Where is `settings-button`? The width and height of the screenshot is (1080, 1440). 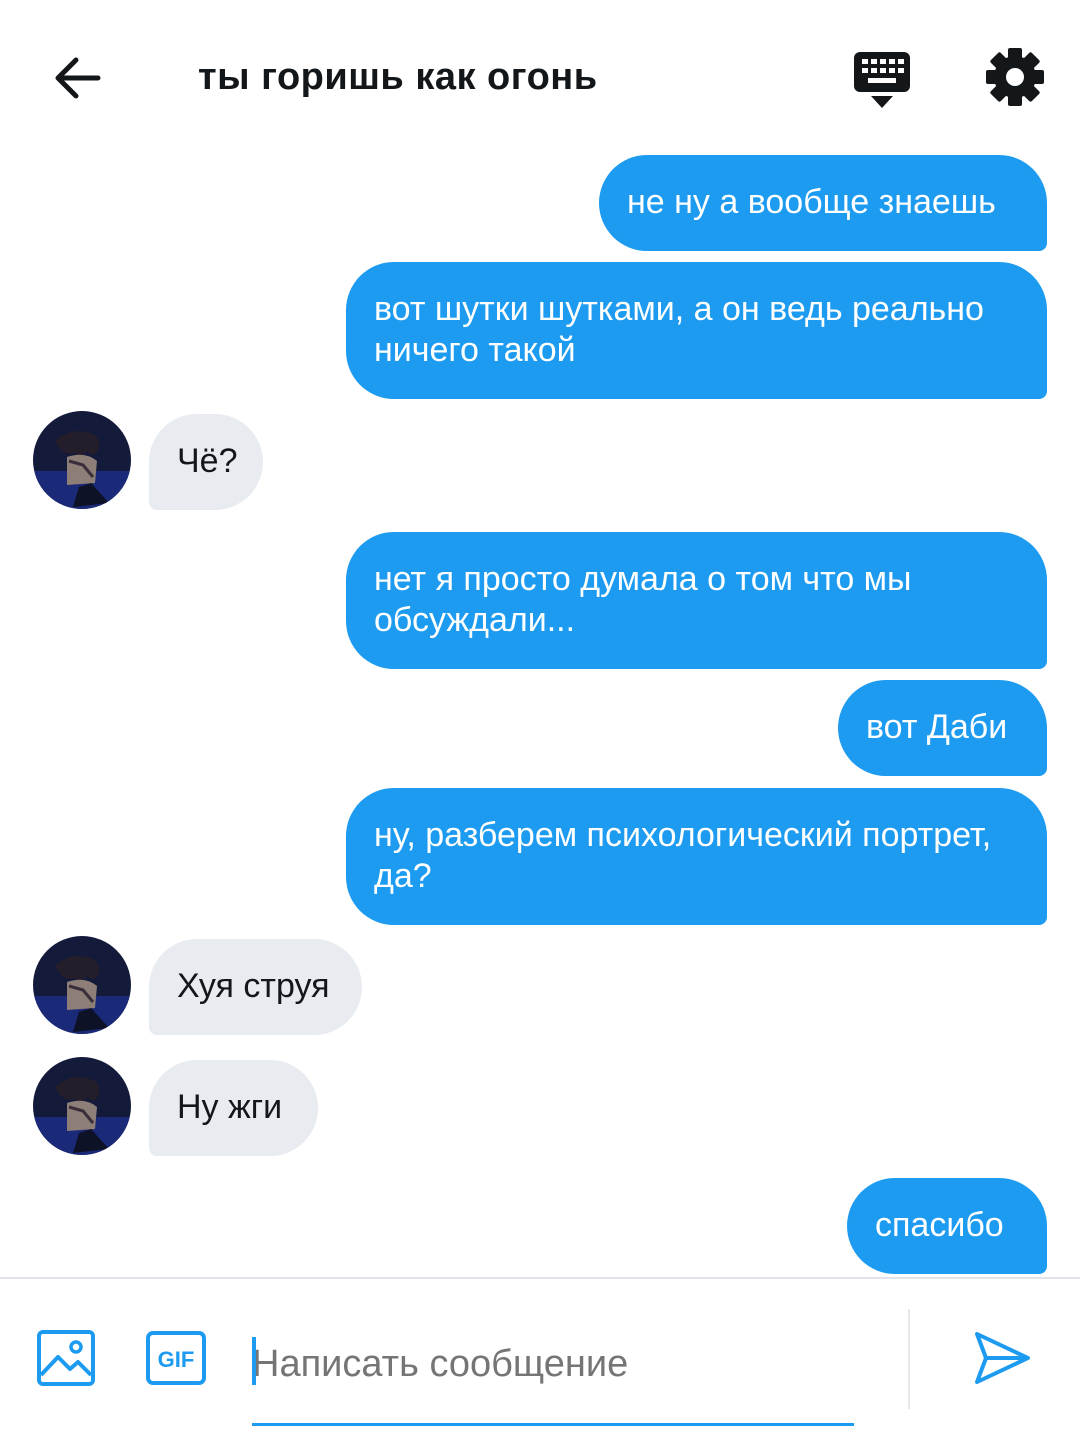 settings-button is located at coordinates (1015, 77).